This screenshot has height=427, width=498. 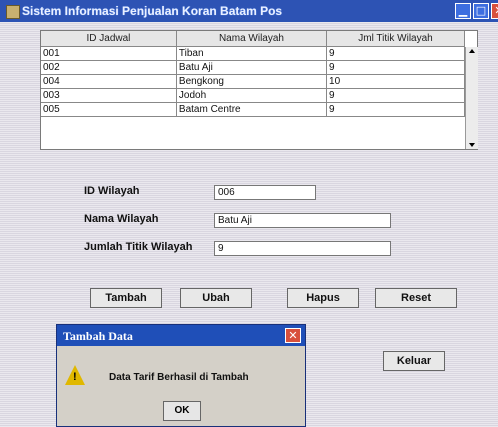 I want to click on nama-wilayah-label: Nama Wilayah, so click(x=121, y=219).